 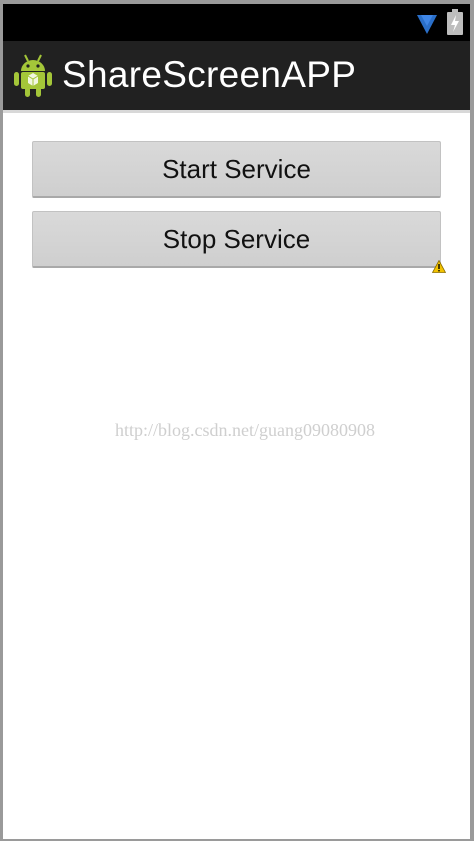 What do you see at coordinates (236, 239) in the screenshot?
I see `stop-service-button: Stop Service` at bounding box center [236, 239].